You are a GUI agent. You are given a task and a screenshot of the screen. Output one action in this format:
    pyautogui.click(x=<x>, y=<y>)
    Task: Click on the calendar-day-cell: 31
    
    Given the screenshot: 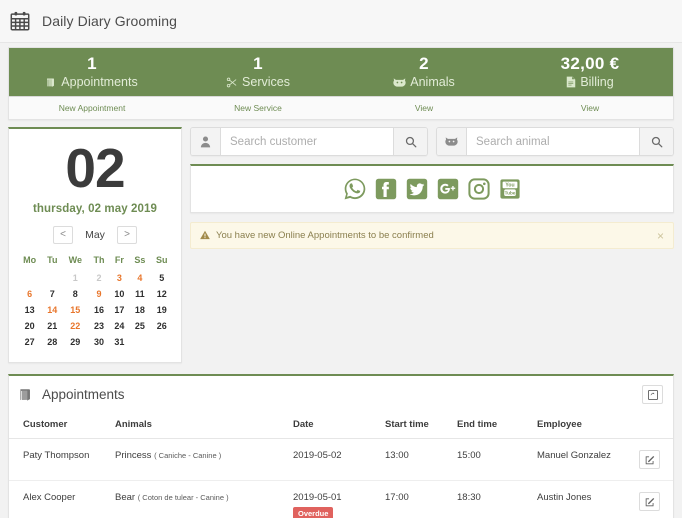 What is the action you would take?
    pyautogui.click(x=119, y=342)
    